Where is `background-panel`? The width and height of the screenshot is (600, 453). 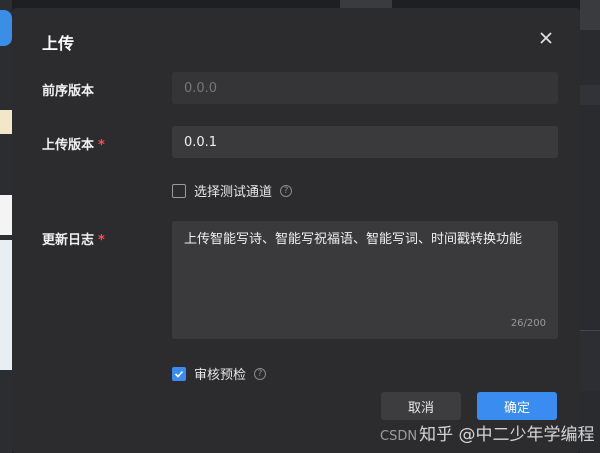
background-panel is located at coordinates (590, 360).